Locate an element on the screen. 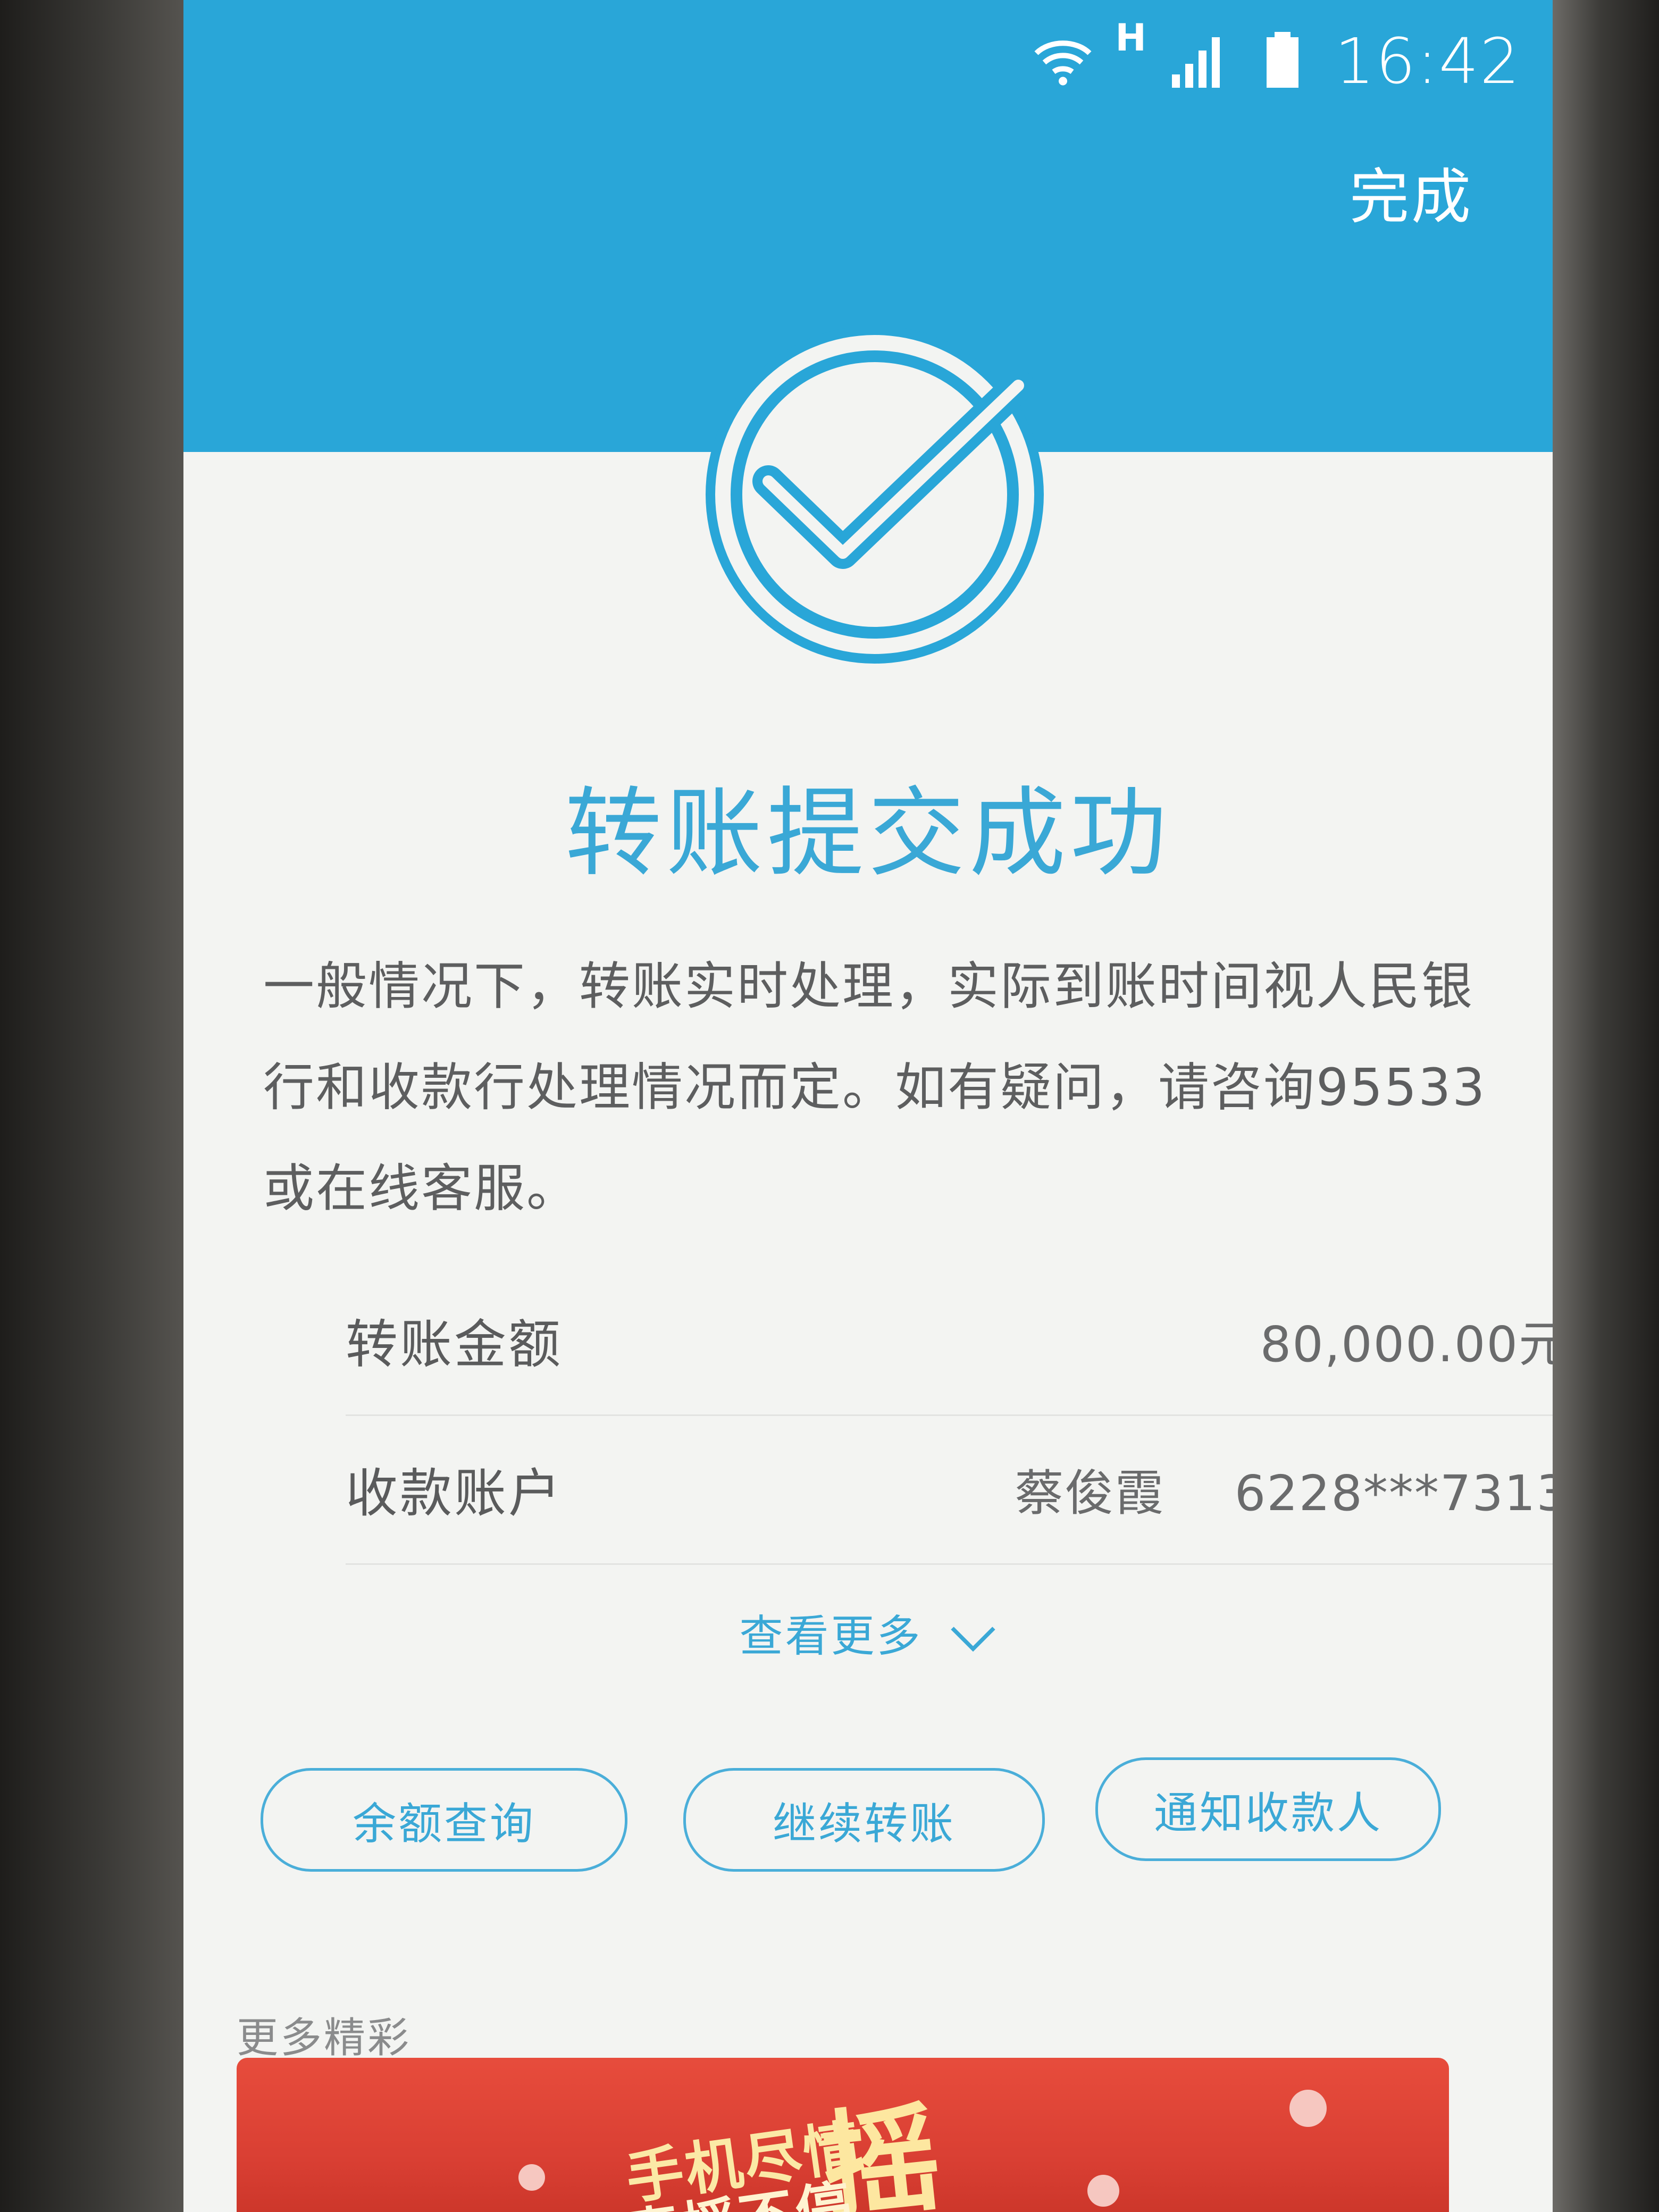  continue-transfer-button: 继续转账 is located at coordinates (864, 1820).